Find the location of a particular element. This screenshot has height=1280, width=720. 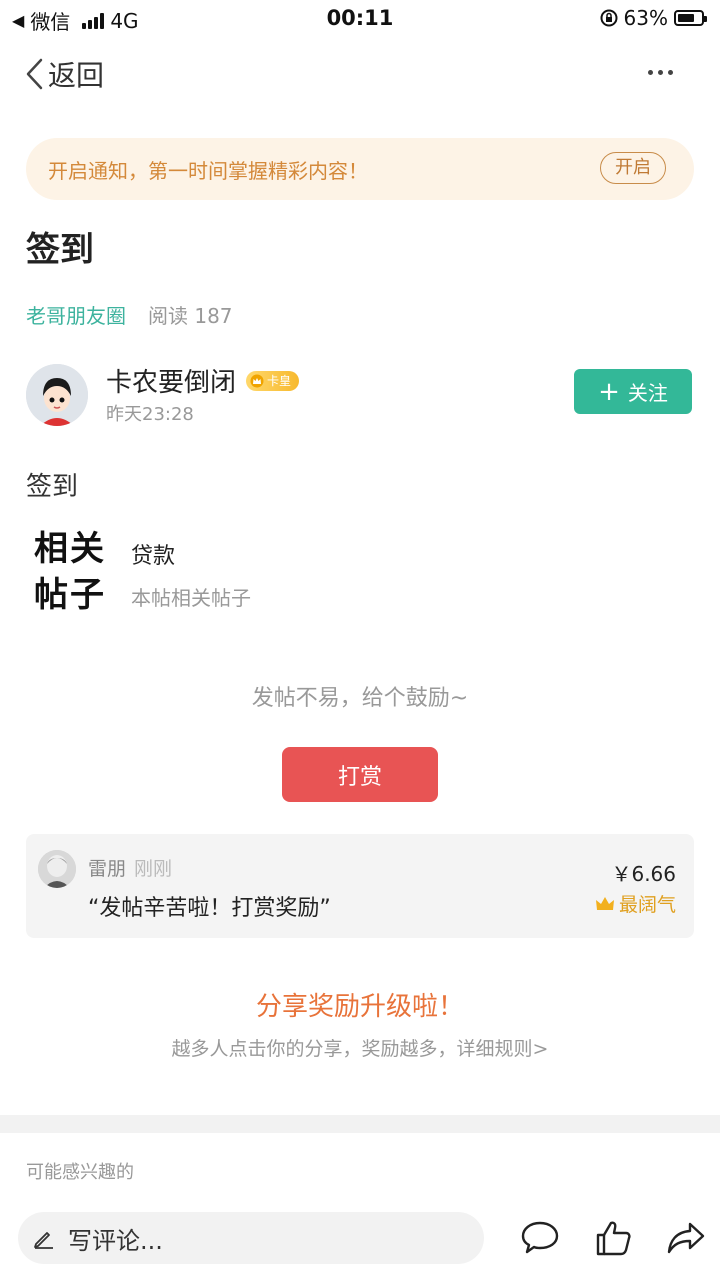

like-button is located at coordinates (614, 1238).